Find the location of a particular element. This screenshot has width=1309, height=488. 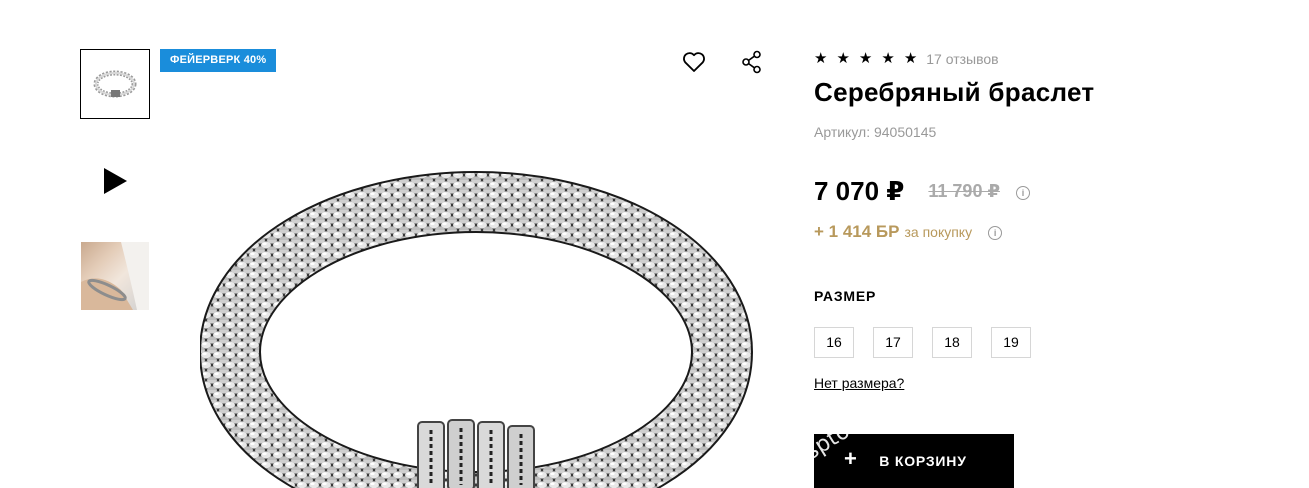

old-price: 11 790 ₽ is located at coordinates (964, 190).